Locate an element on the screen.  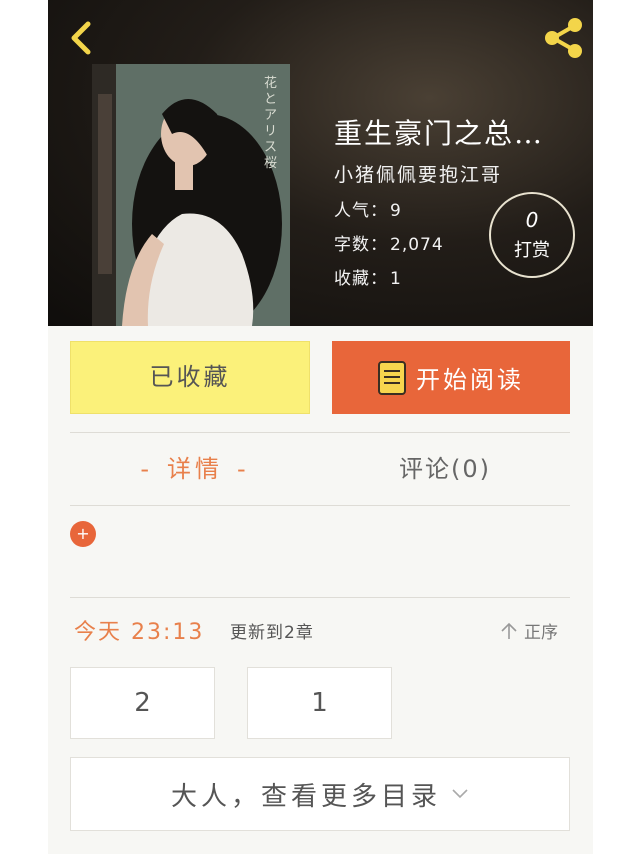
tab-details-label: 详情 is located at coordinates (195, 469).